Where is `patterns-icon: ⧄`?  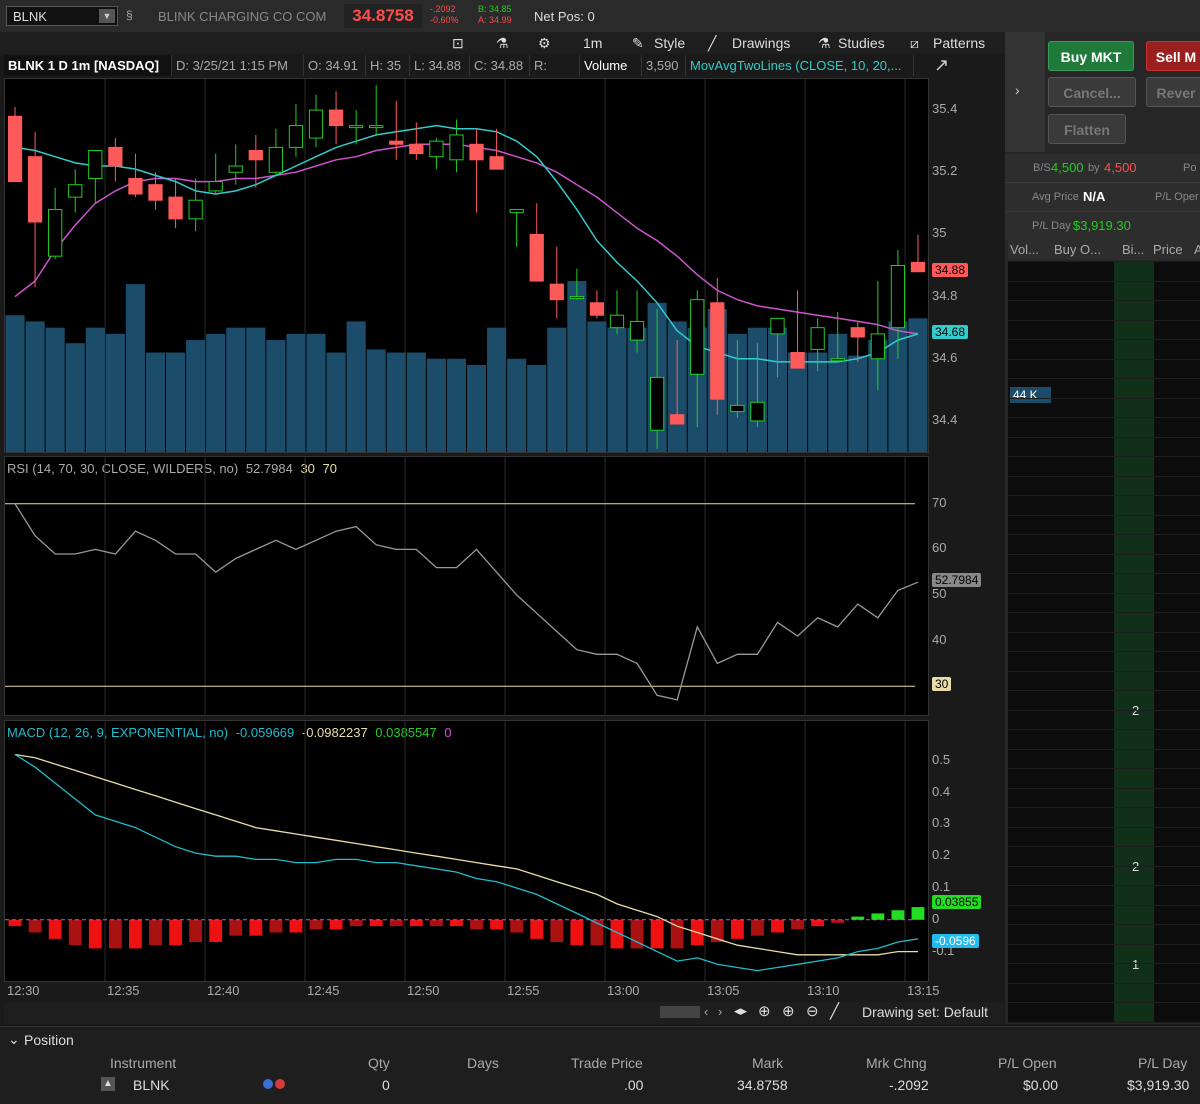
patterns-icon: ⧄ is located at coordinates (914, 43).